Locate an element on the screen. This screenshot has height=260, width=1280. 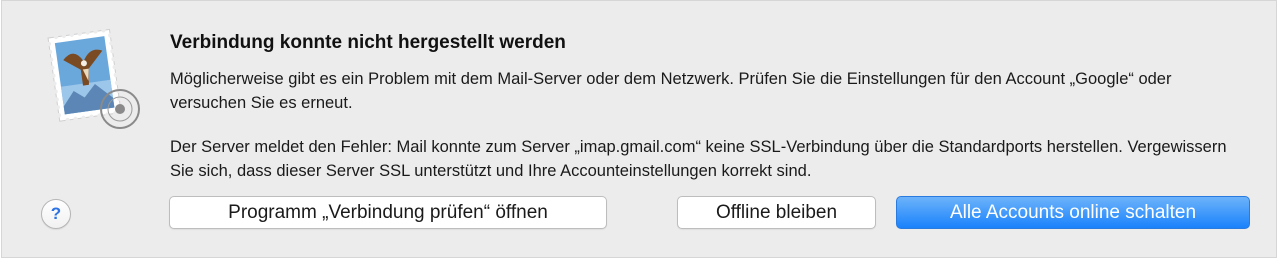
help-button: ? is located at coordinates (56, 214).